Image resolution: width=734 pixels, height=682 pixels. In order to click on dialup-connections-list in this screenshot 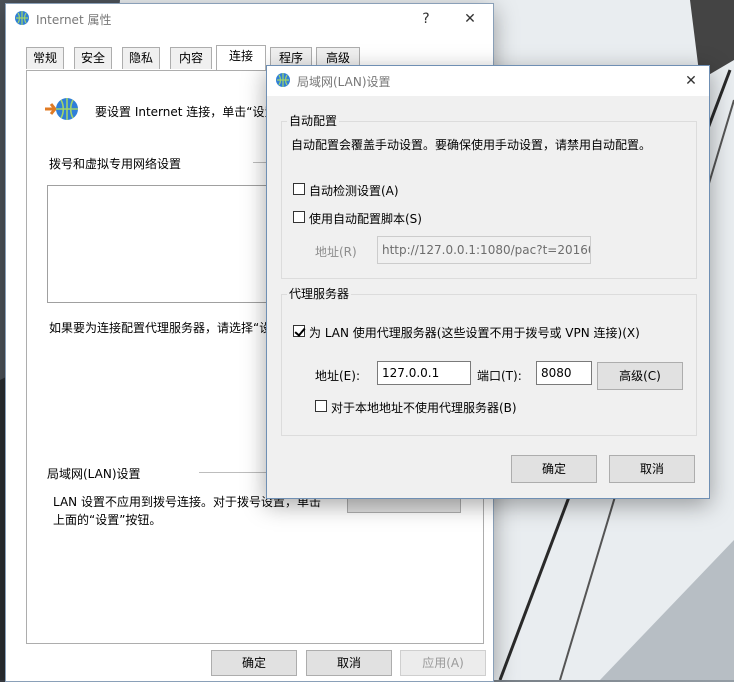, I will do `click(160, 244)`.